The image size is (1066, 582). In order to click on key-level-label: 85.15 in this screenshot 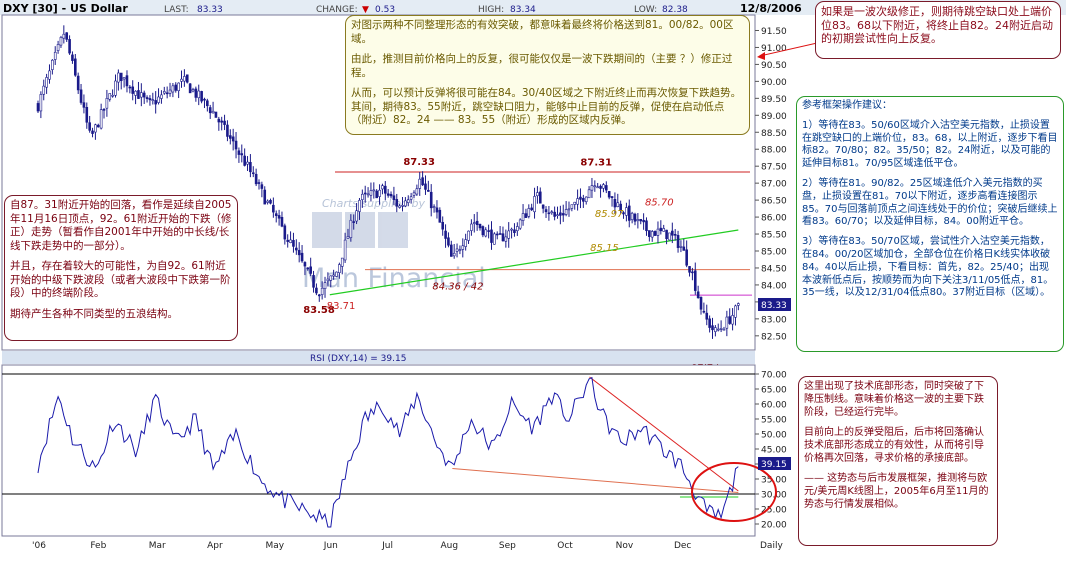, I will do `click(604, 248)`.